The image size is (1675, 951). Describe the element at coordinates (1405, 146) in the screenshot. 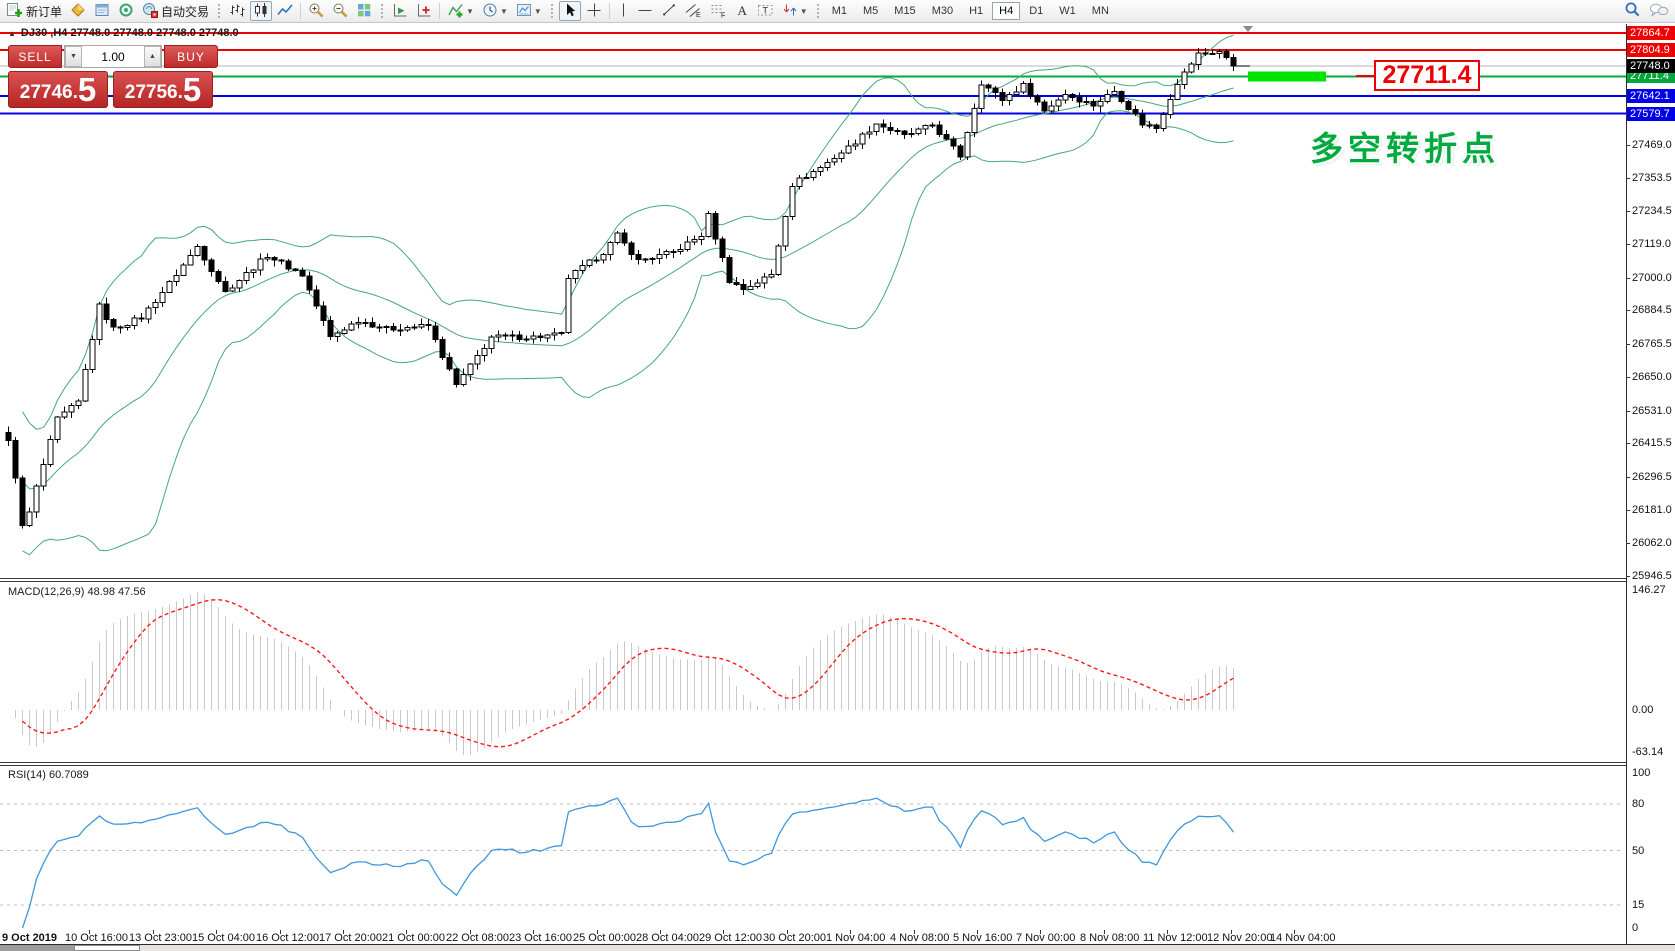

I see `turning-point-annotation: 多空转折点` at that location.